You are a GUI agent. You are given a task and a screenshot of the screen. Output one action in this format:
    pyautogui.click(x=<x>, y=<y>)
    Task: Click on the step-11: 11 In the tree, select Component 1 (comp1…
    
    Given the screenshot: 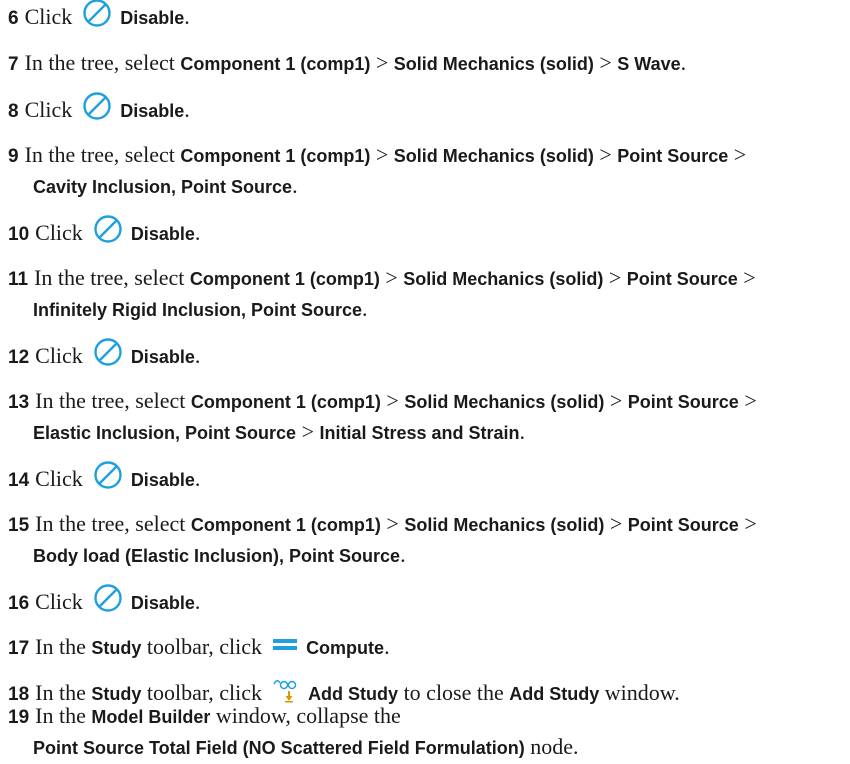 What is the action you would take?
    pyautogui.click(x=425, y=278)
    